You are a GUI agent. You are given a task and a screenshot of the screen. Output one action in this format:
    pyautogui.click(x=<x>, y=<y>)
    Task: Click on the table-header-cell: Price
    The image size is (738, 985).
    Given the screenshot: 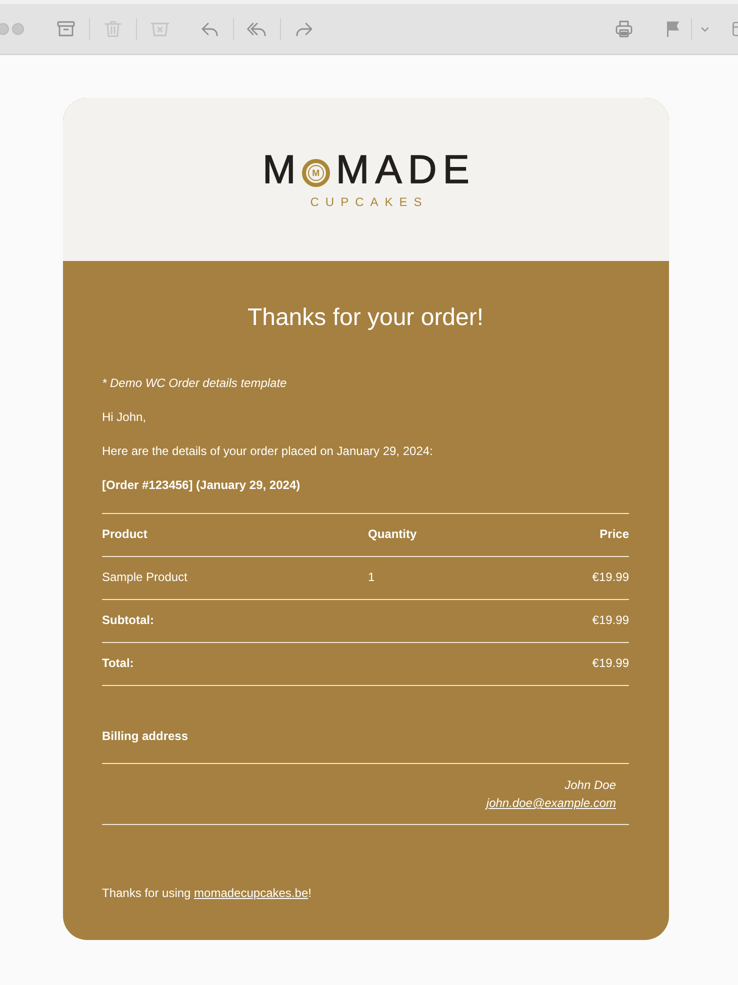 What is the action you would take?
    pyautogui.click(x=614, y=534)
    